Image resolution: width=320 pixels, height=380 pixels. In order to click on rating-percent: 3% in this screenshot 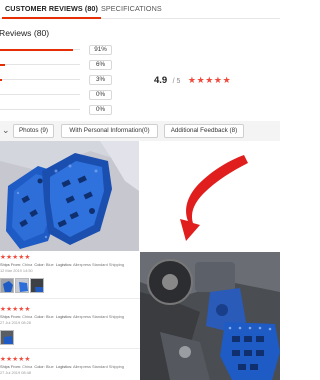, I will do `click(100, 80)`.